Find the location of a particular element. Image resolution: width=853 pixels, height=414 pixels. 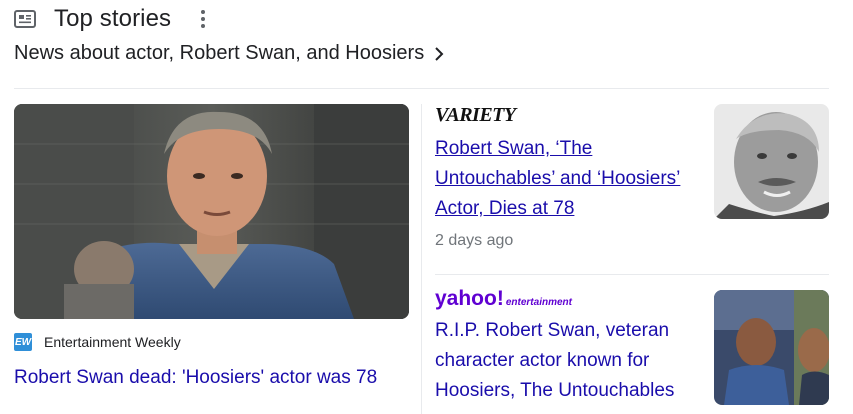

ew-logo-icon: EW is located at coordinates (23, 342).